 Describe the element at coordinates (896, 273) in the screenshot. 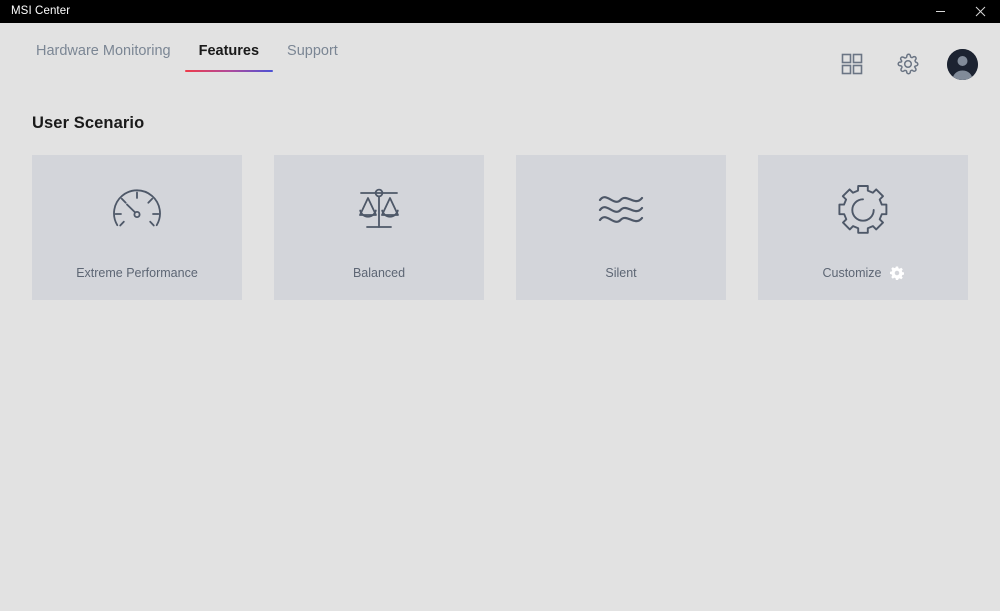

I see `gear-badge-icon` at that location.